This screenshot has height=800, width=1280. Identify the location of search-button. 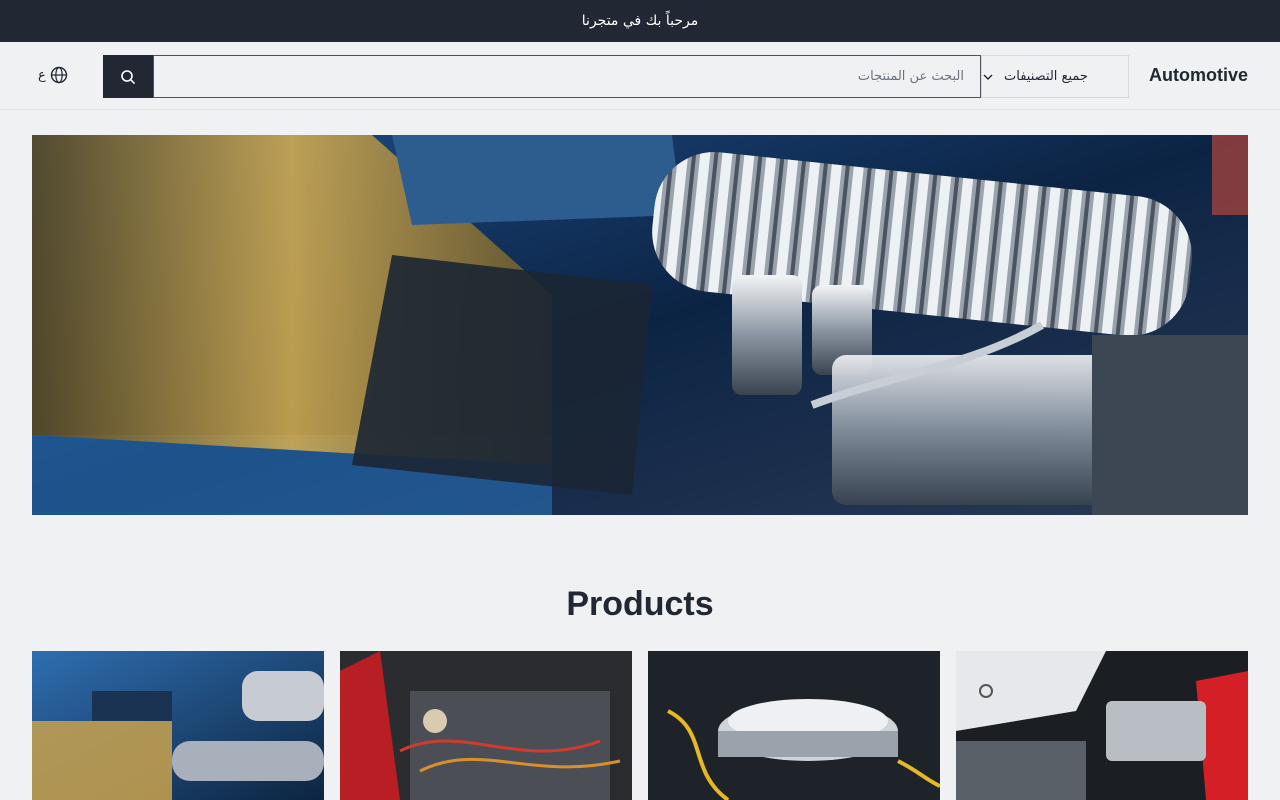
(128, 76).